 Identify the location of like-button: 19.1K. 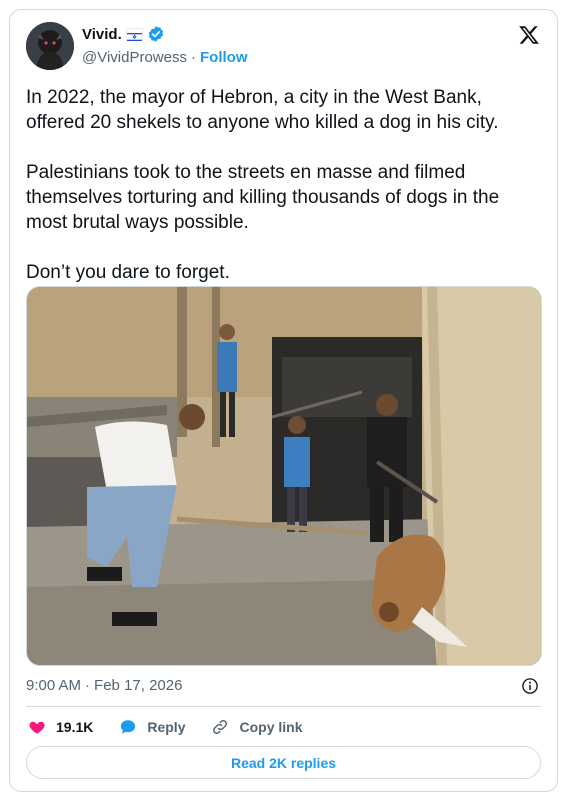
(60, 727).